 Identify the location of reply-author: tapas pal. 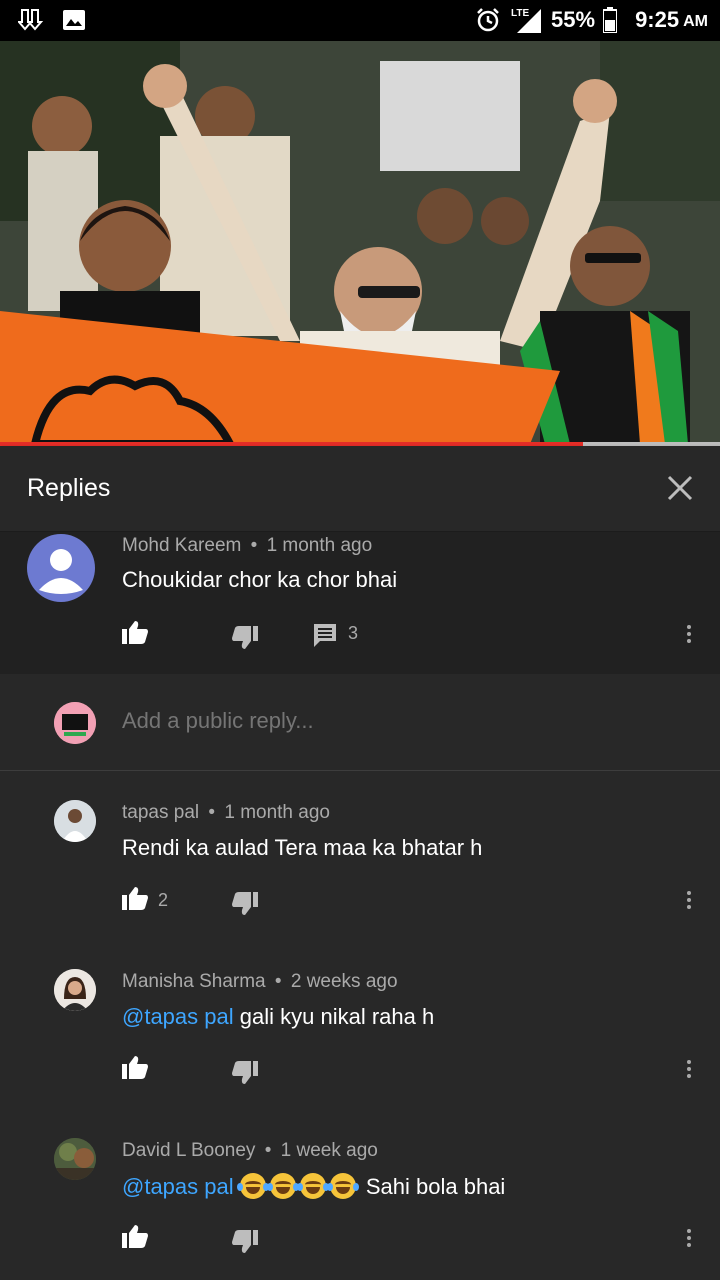
(160, 812).